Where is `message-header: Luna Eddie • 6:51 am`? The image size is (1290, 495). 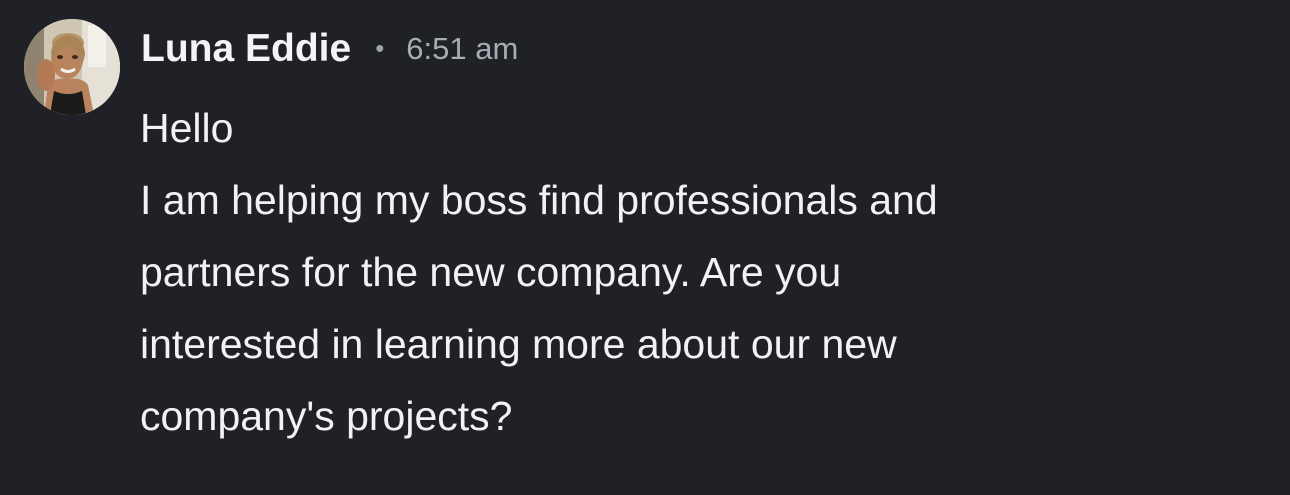 message-header: Luna Eddie • 6:51 am is located at coordinates (329, 49).